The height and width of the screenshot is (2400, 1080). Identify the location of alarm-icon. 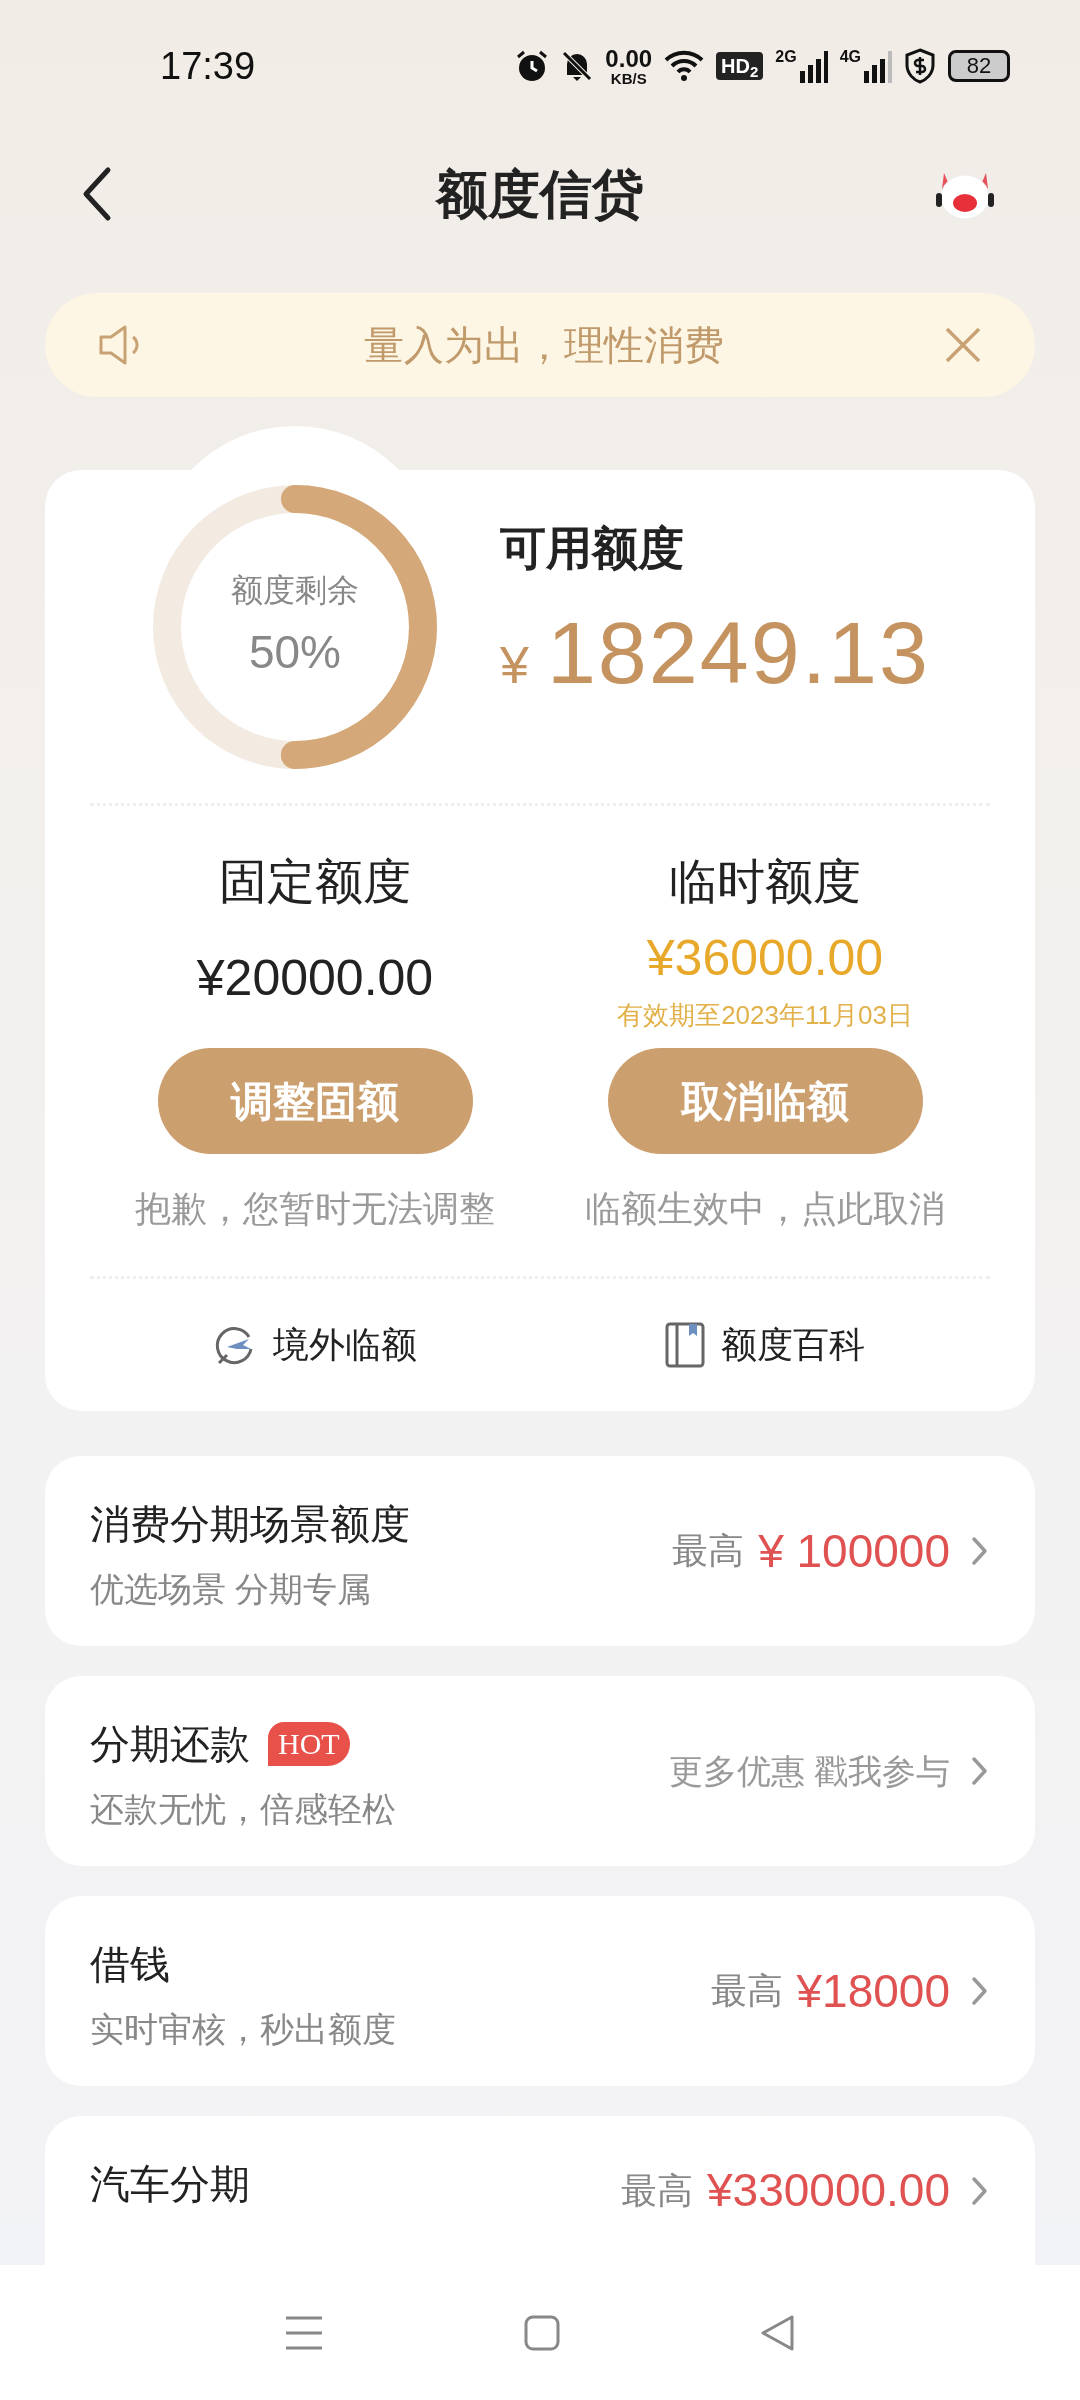
(532, 66).